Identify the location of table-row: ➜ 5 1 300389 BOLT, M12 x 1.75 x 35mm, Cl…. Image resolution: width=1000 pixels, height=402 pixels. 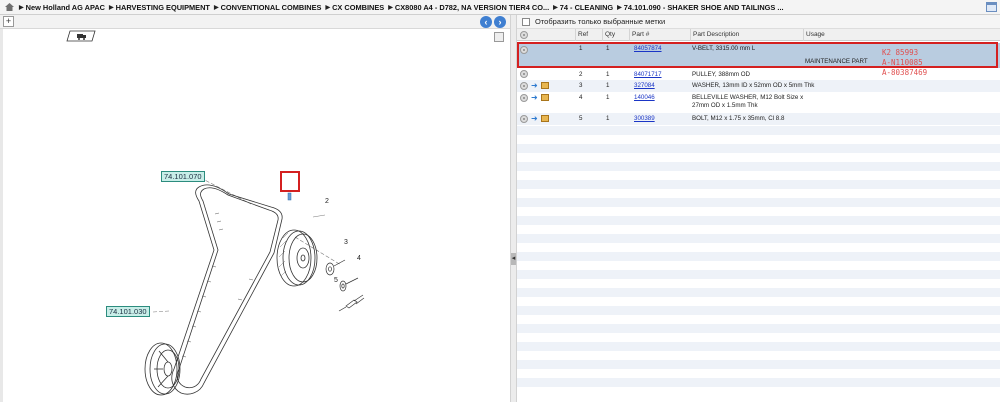
(758, 119).